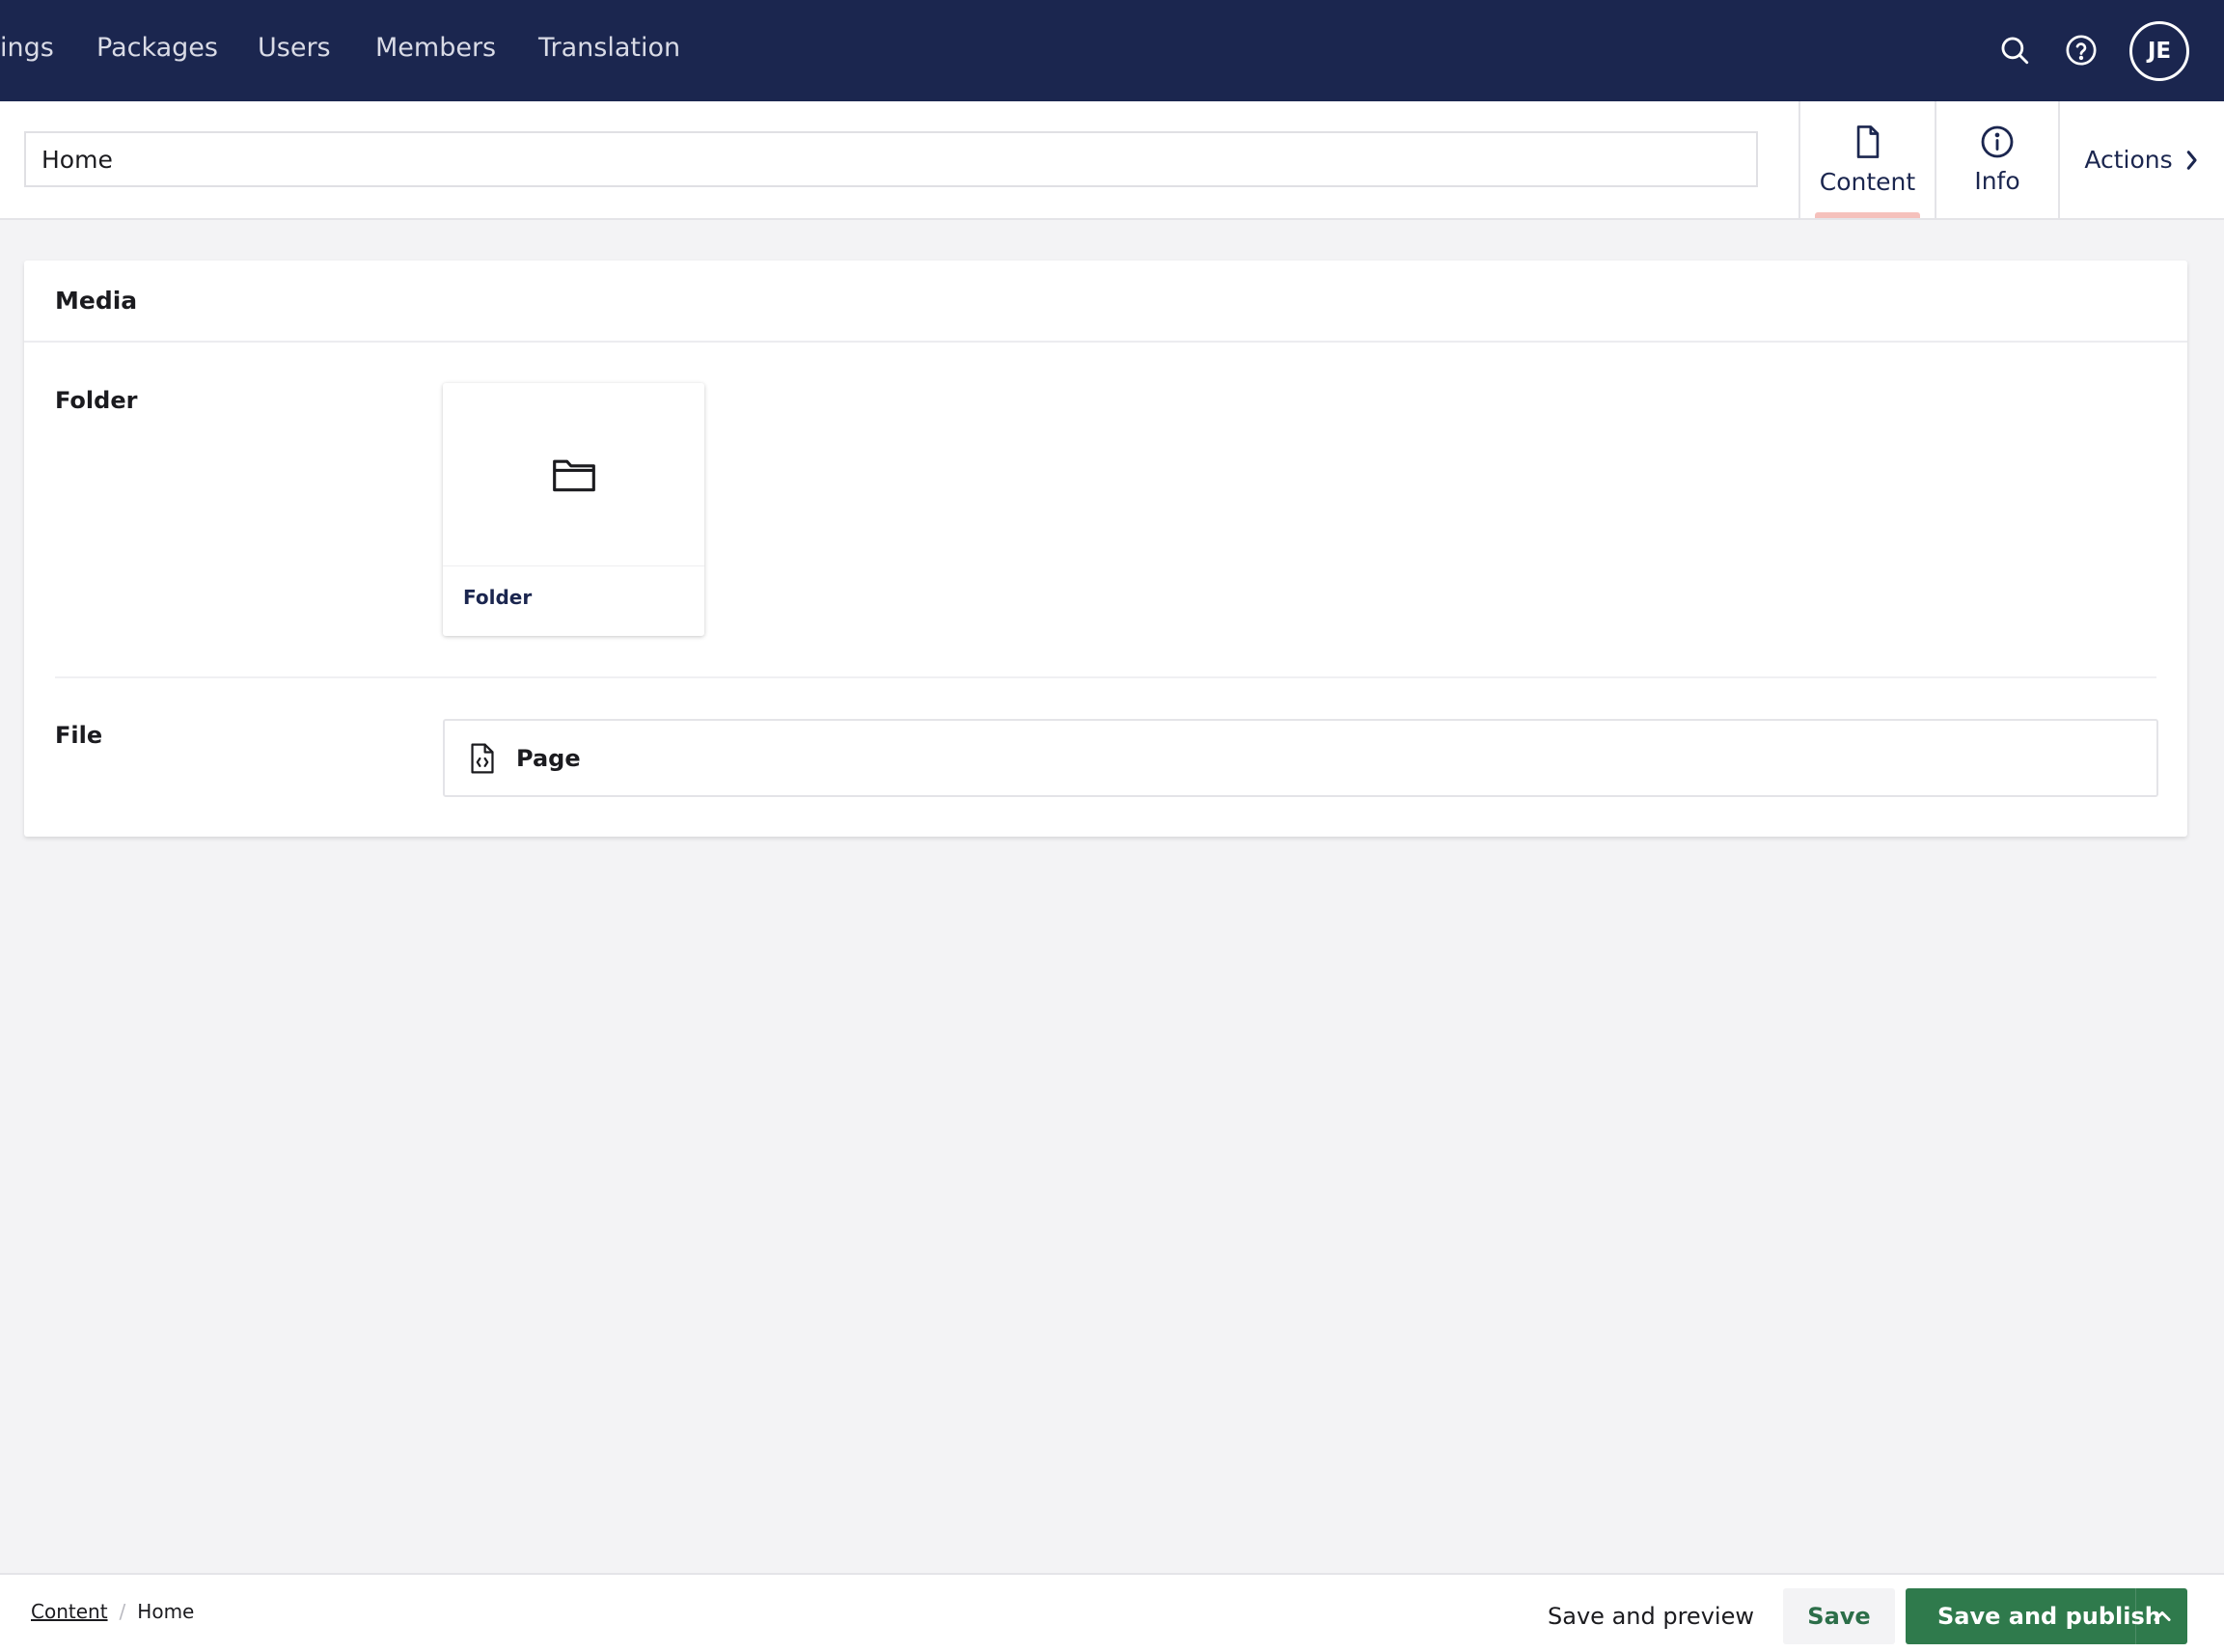 The image size is (2224, 1652). Describe the element at coordinates (1997, 181) in the screenshot. I see `tab-info-label: Info` at that location.